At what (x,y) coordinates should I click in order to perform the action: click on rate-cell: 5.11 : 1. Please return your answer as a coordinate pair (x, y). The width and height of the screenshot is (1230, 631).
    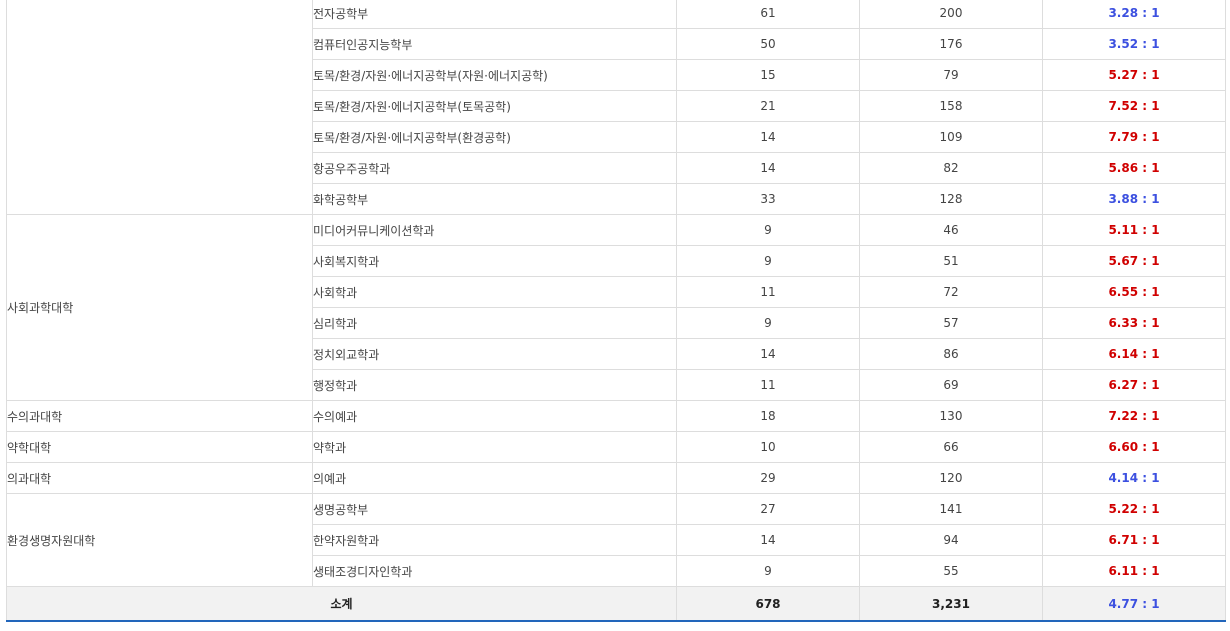
    Looking at the image, I should click on (1134, 230).